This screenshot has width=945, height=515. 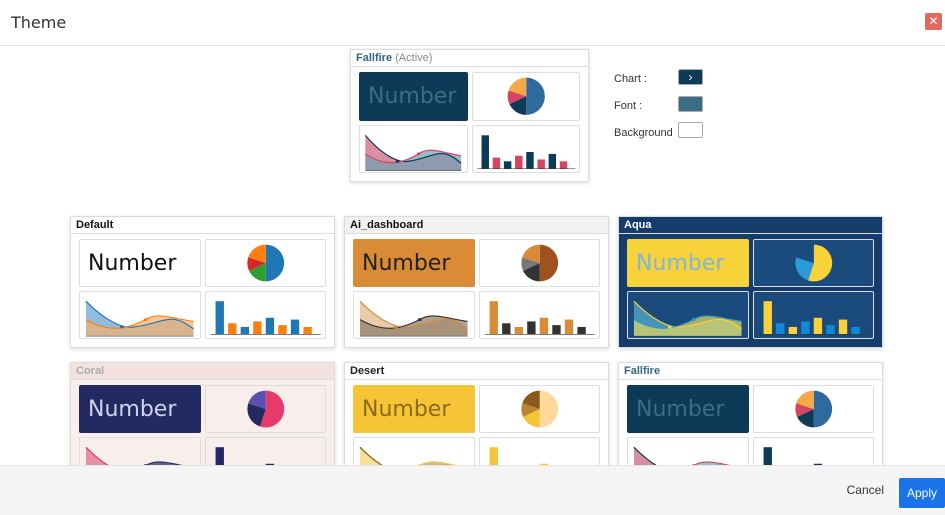 I want to click on active-theme-preview: Fallfire (Active) Number, so click(x=469, y=115).